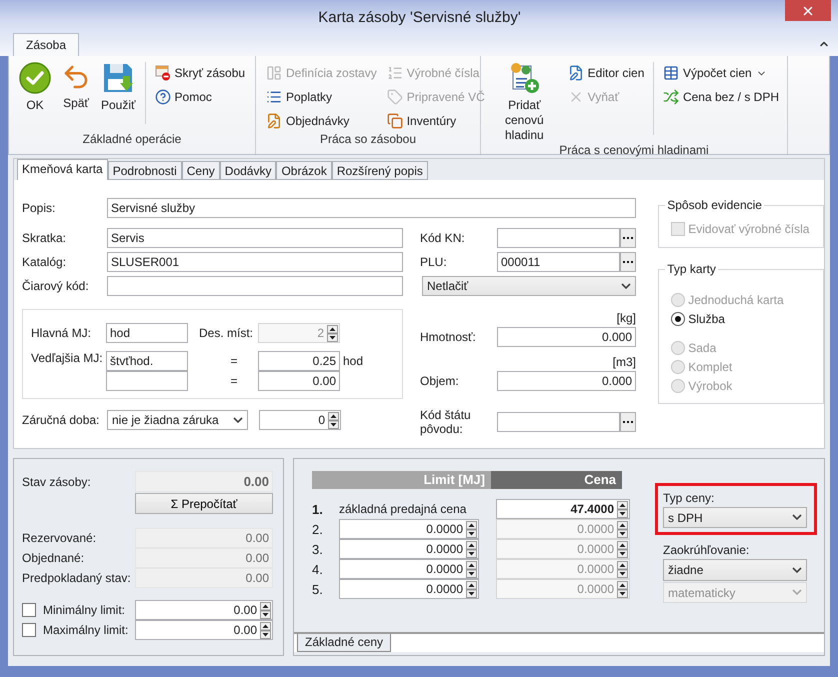 This screenshot has width=838, height=677. Describe the element at coordinates (62, 169) in the screenshot. I see `tab: Kmeňová karta` at that location.